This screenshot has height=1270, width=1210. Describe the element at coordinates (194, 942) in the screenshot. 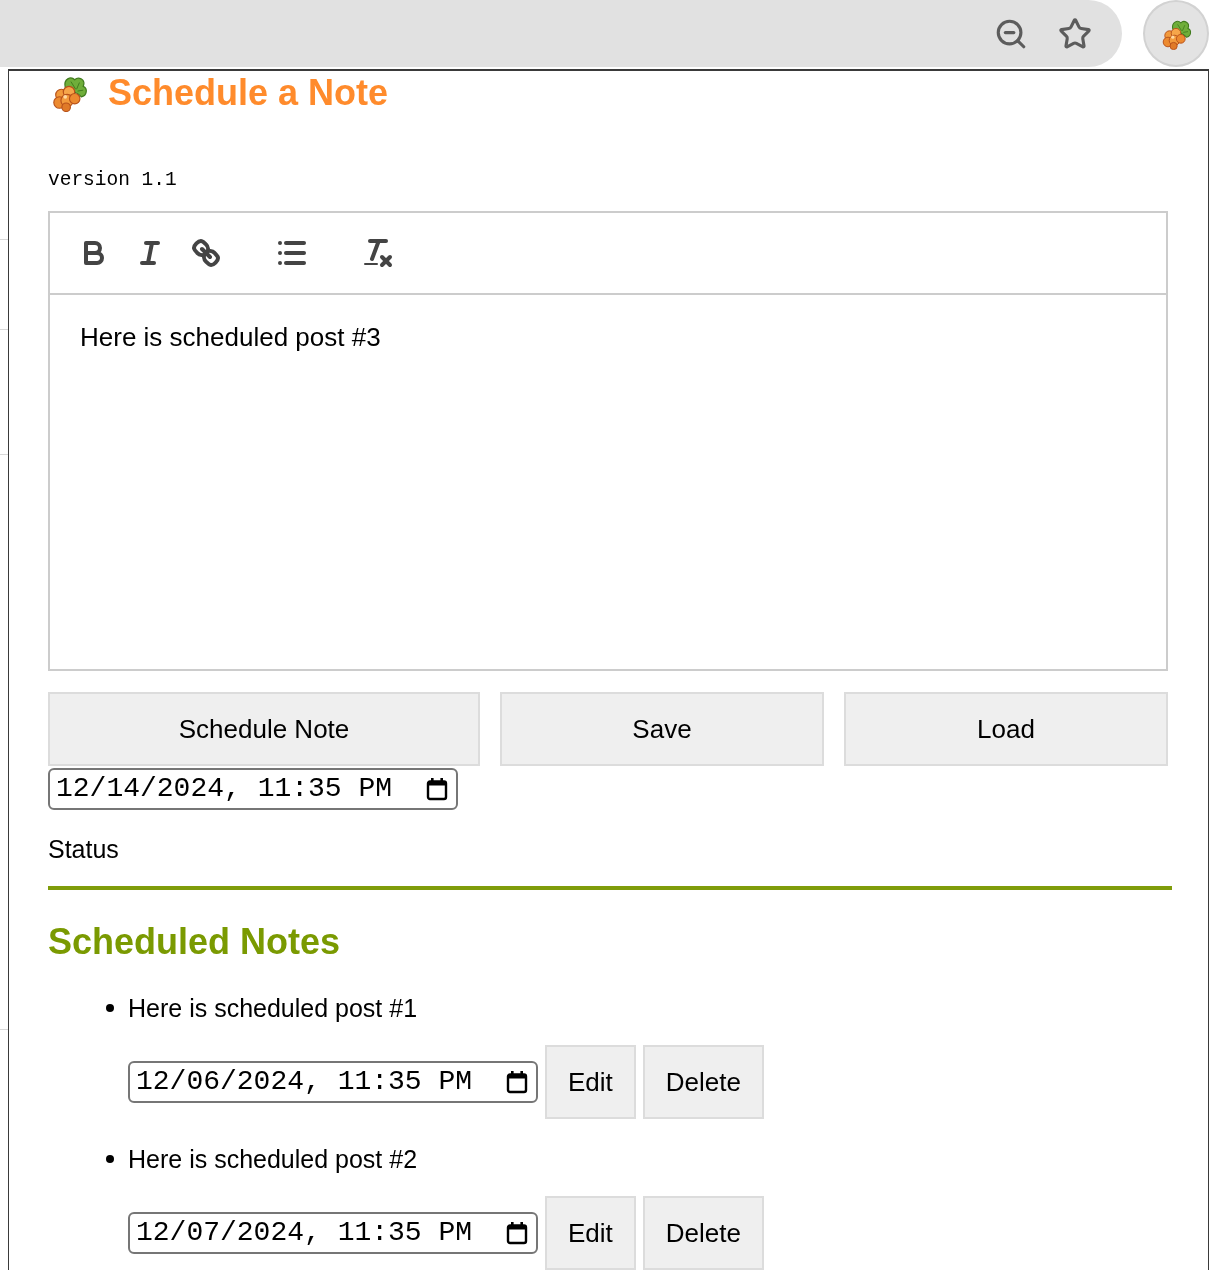

I see `section-heading: Scheduled Notes` at that location.